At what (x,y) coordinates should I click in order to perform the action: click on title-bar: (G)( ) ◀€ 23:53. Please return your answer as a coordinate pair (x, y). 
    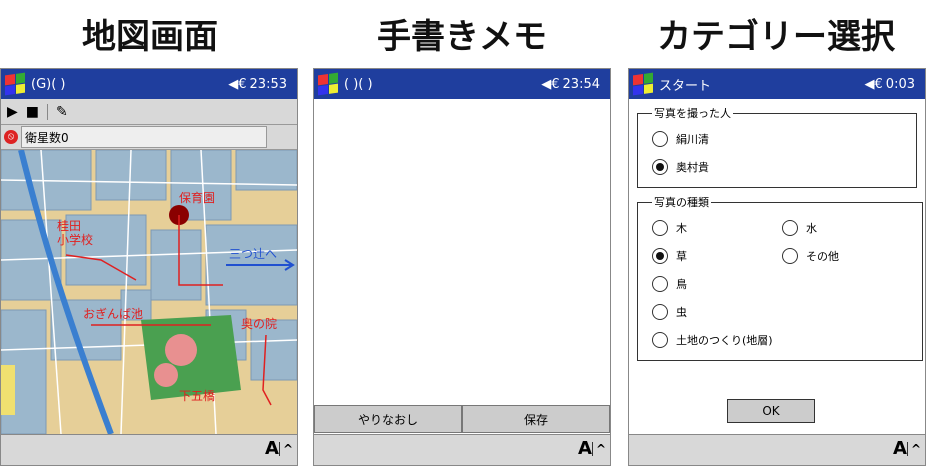
    Looking at the image, I should click on (149, 84).